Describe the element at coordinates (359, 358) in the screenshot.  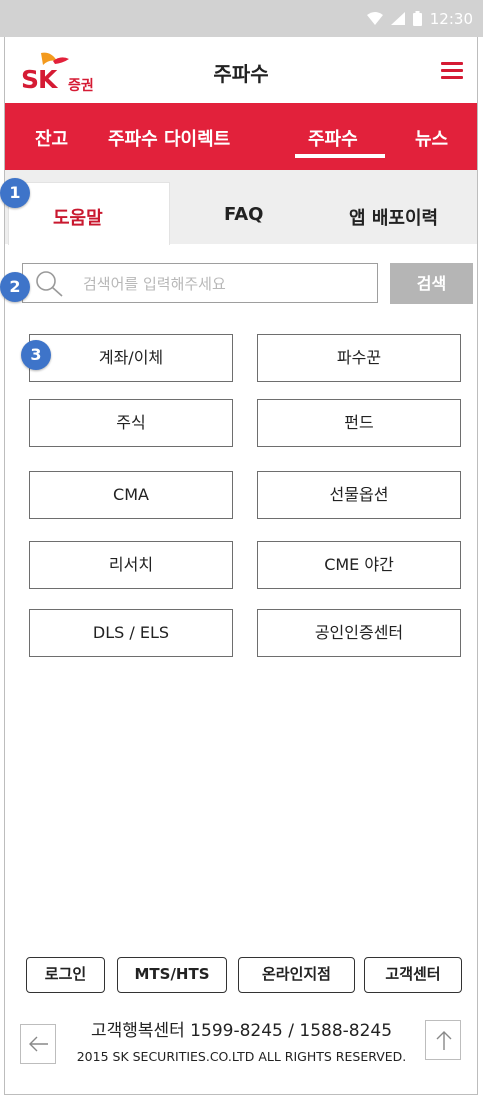
I see `category-pasukkun: 파수꾼` at that location.